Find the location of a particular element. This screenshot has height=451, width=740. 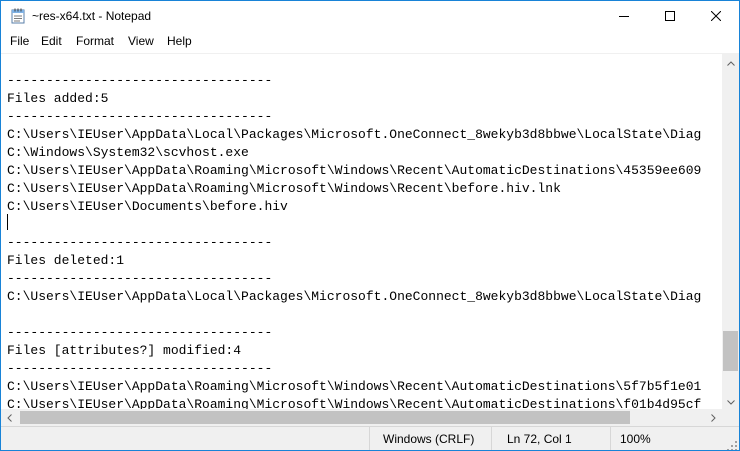

scroll-left-button is located at coordinates (9, 417).